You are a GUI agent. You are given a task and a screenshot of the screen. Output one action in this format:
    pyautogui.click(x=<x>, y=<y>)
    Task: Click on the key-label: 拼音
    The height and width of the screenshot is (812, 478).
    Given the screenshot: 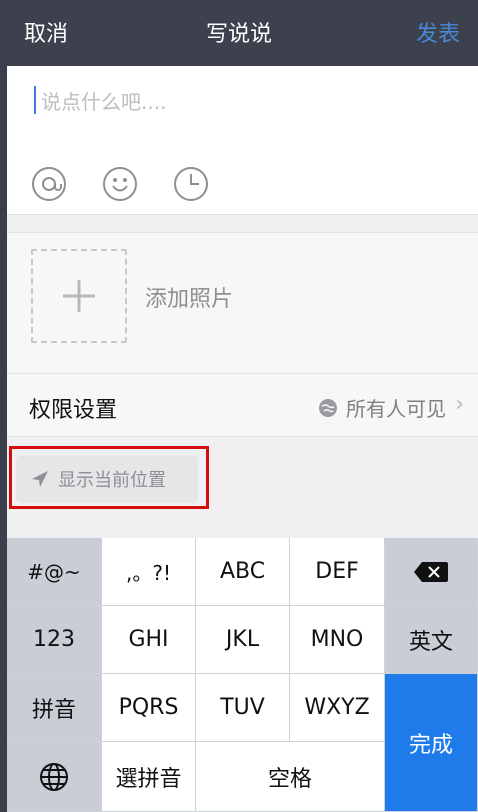 What is the action you would take?
    pyautogui.click(x=53, y=710)
    